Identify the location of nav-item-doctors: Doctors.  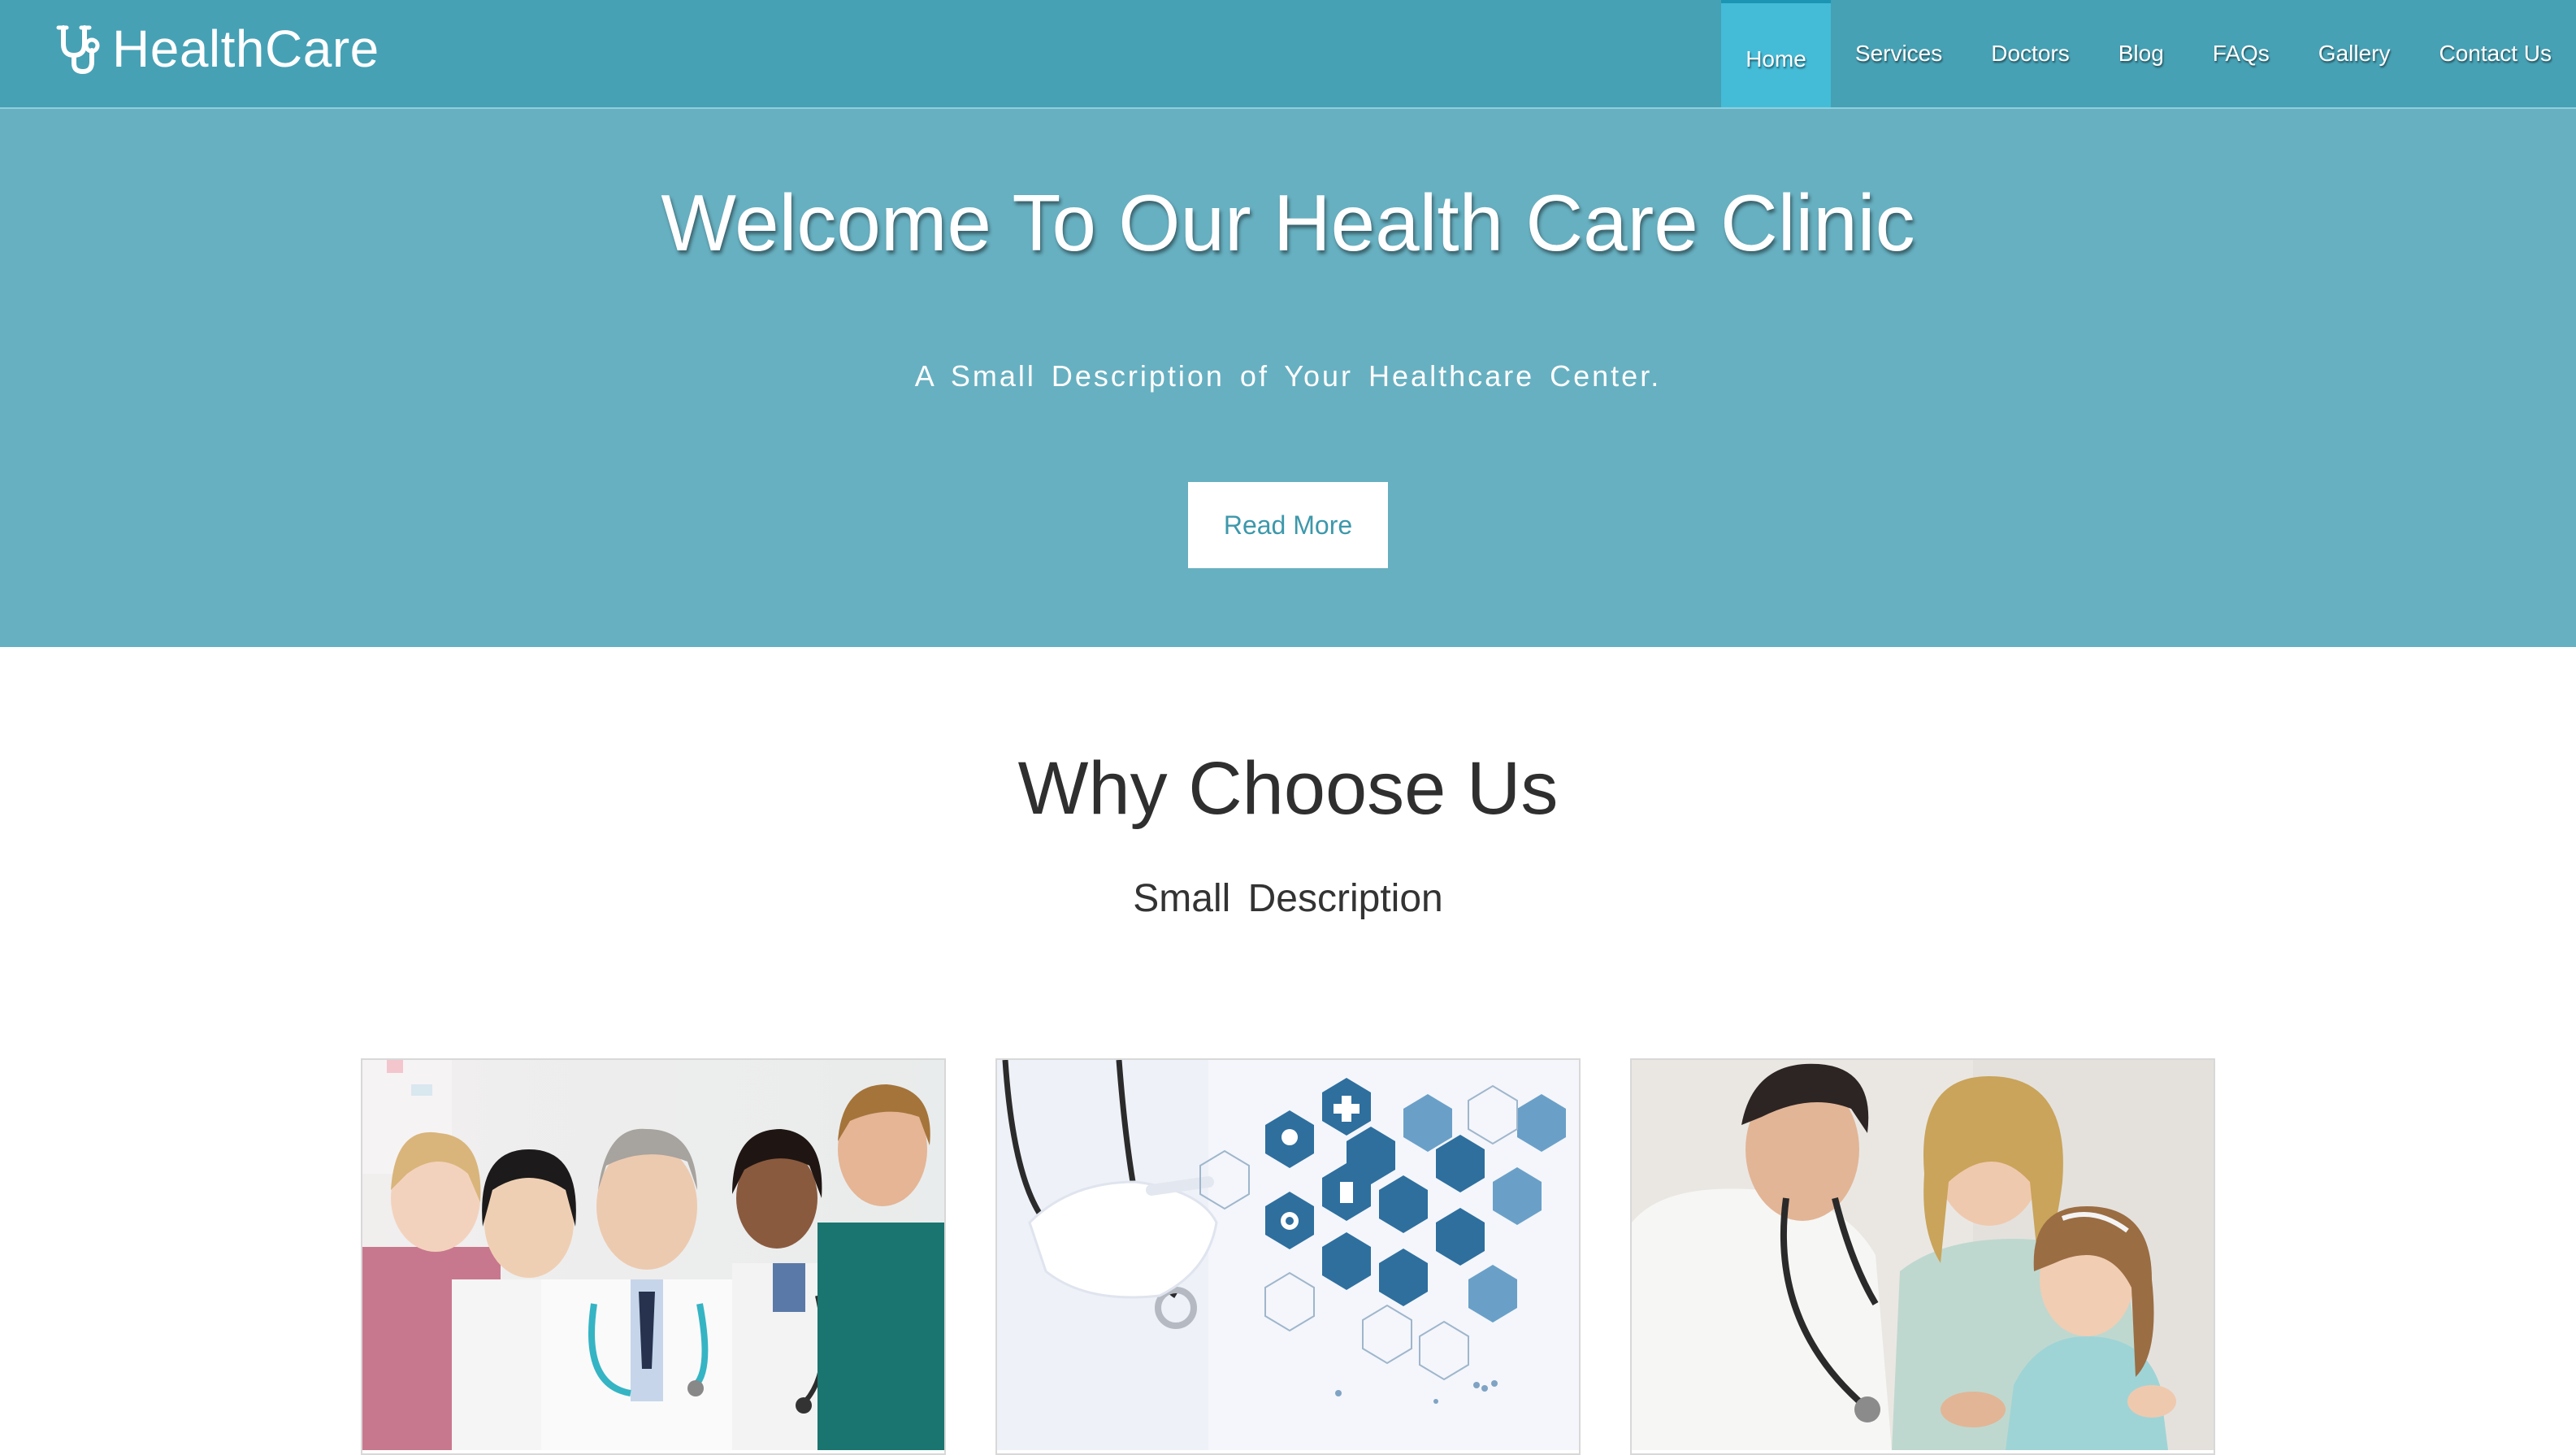
(2030, 54).